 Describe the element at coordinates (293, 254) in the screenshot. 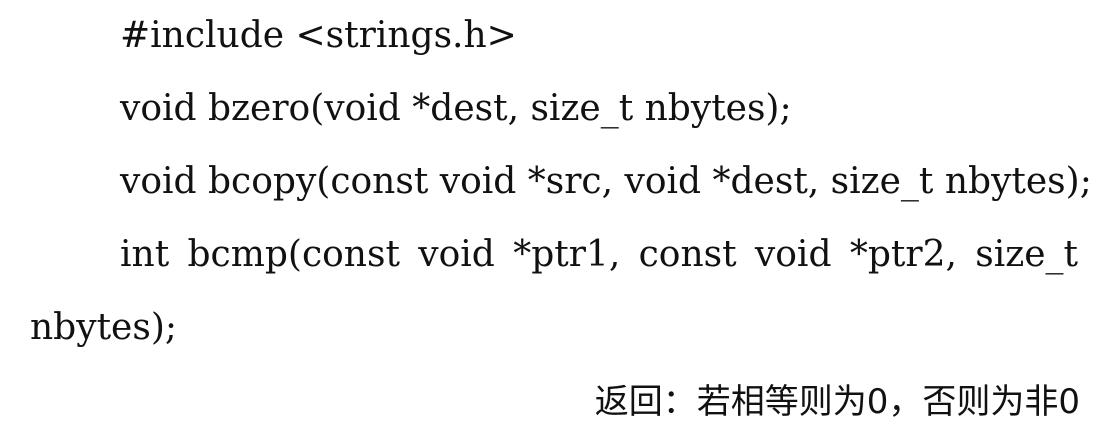

I see `bcmp-word: bcmp(const` at that location.